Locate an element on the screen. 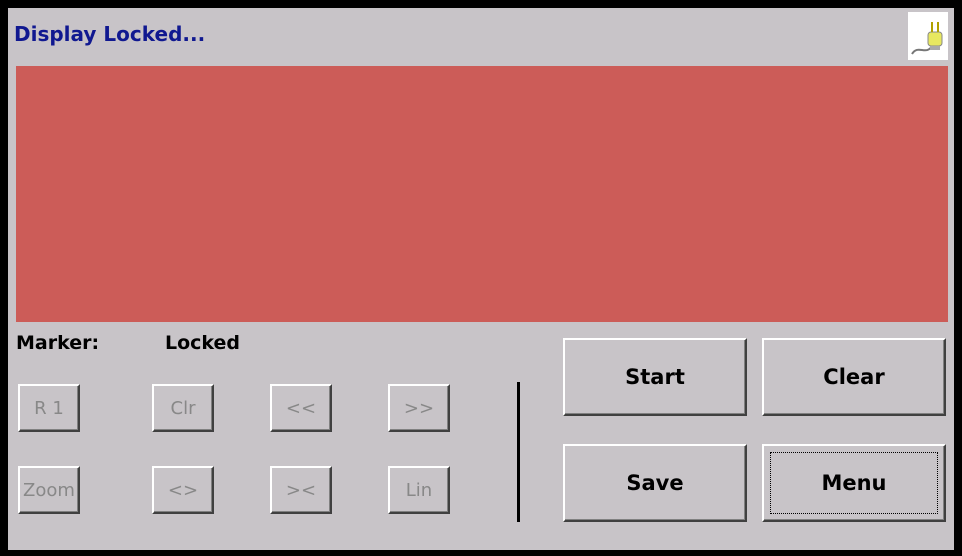  start-button-label: Start is located at coordinates (655, 377).